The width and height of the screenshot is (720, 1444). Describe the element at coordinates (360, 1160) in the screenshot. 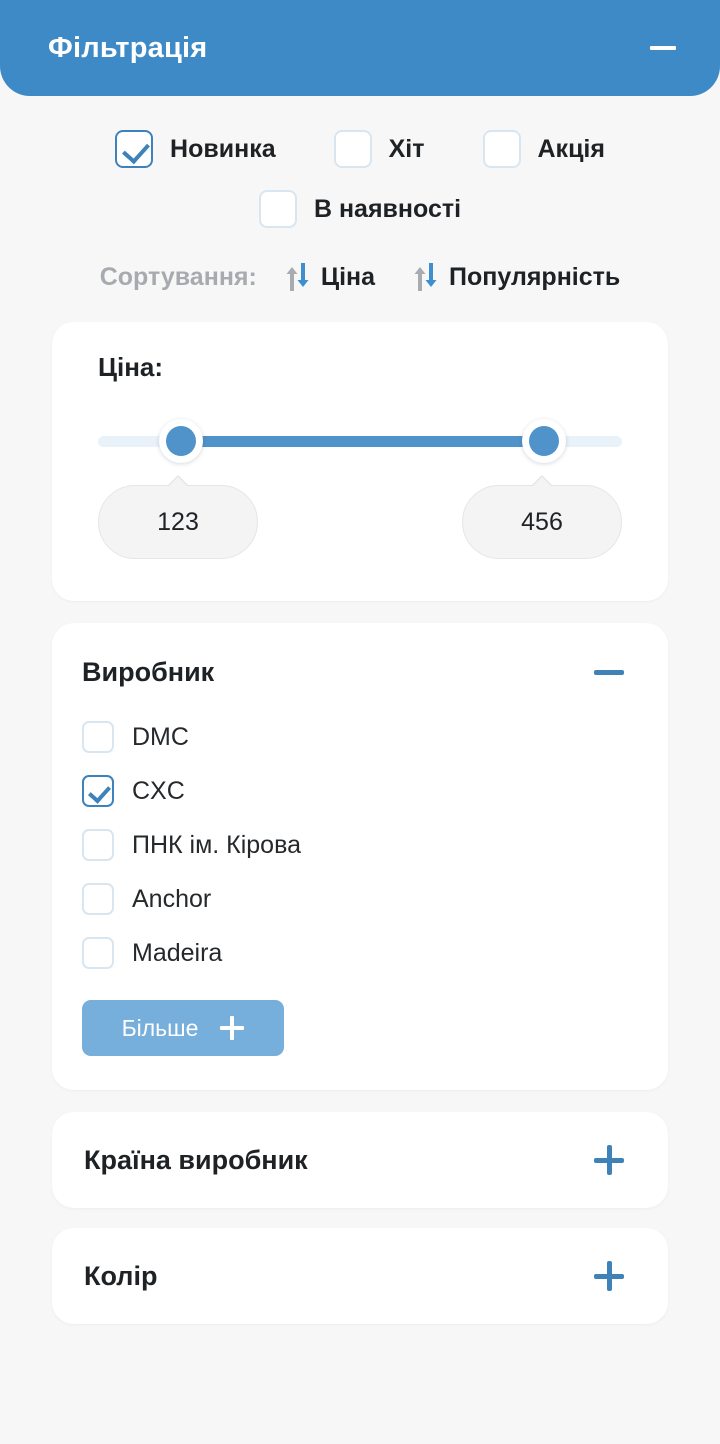

I see `country-filter-card: Країна виробник` at that location.